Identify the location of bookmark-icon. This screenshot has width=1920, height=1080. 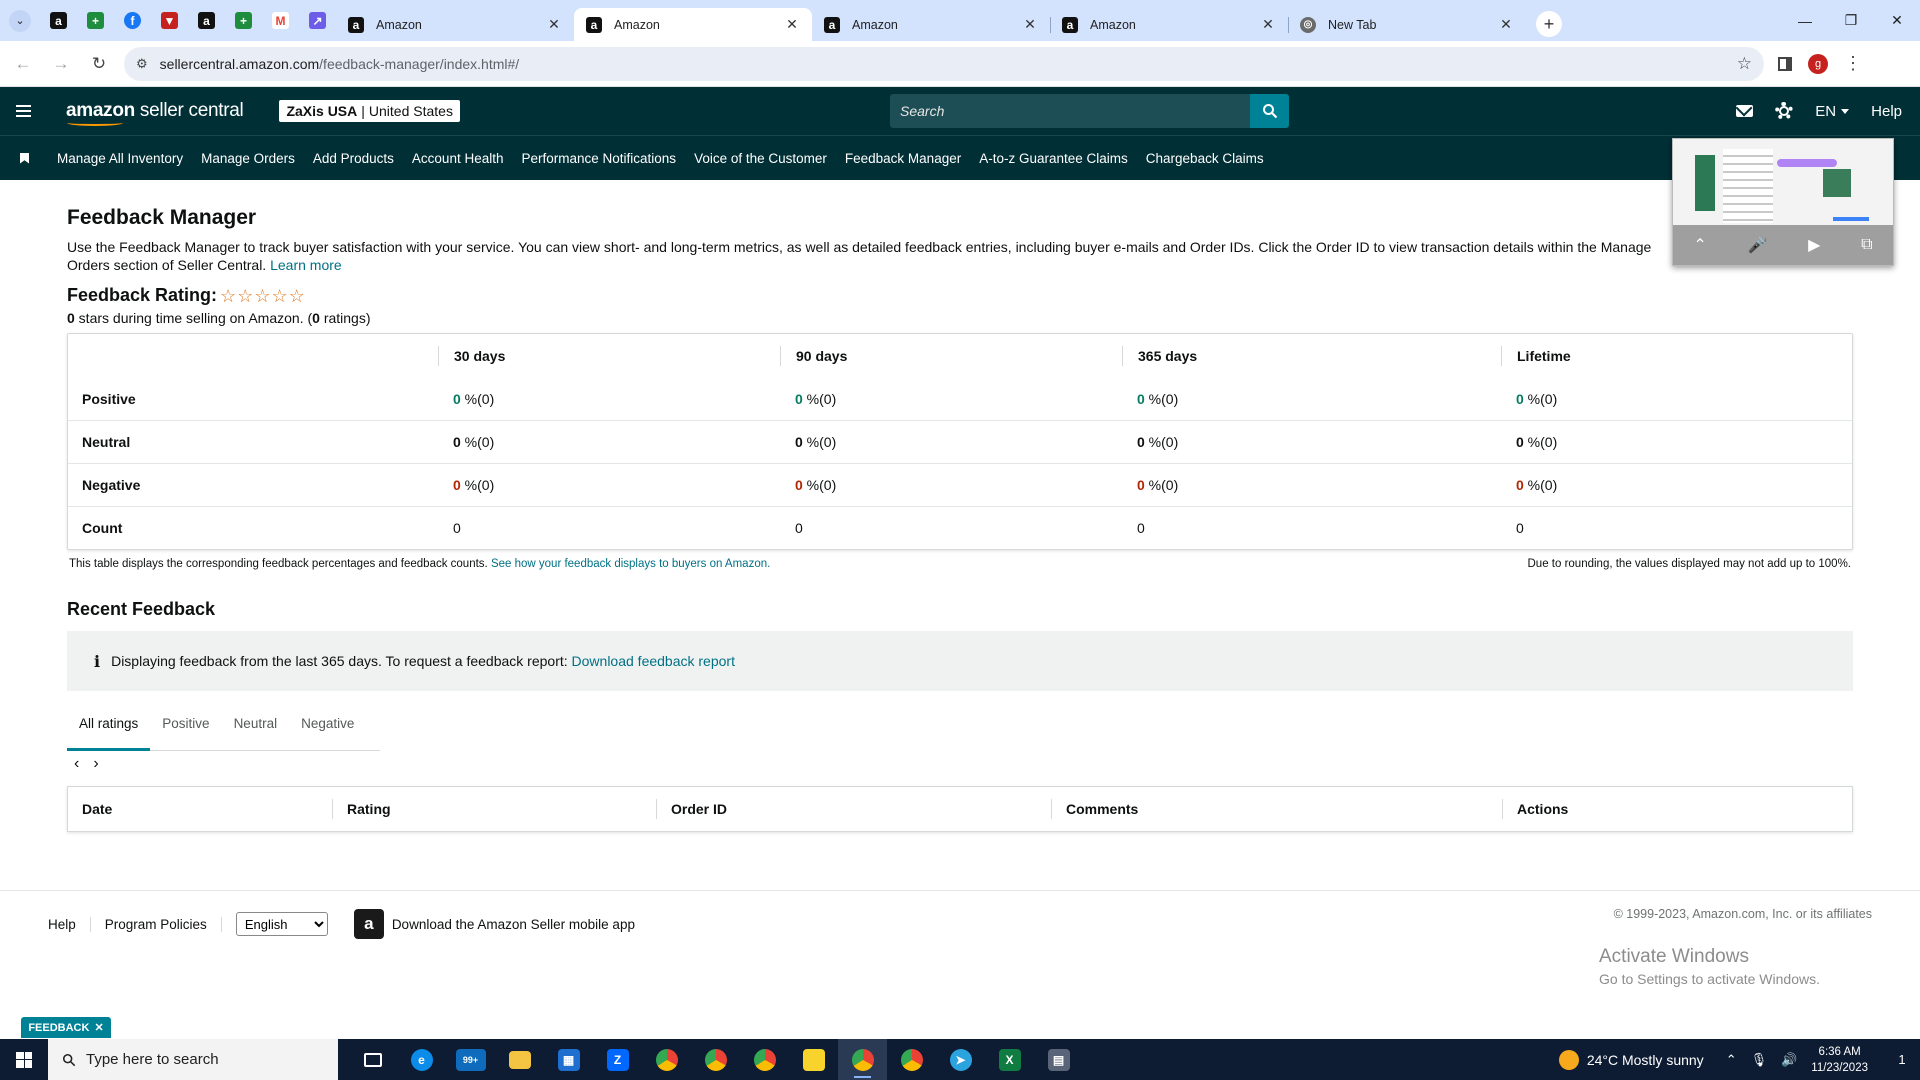
(24, 158).